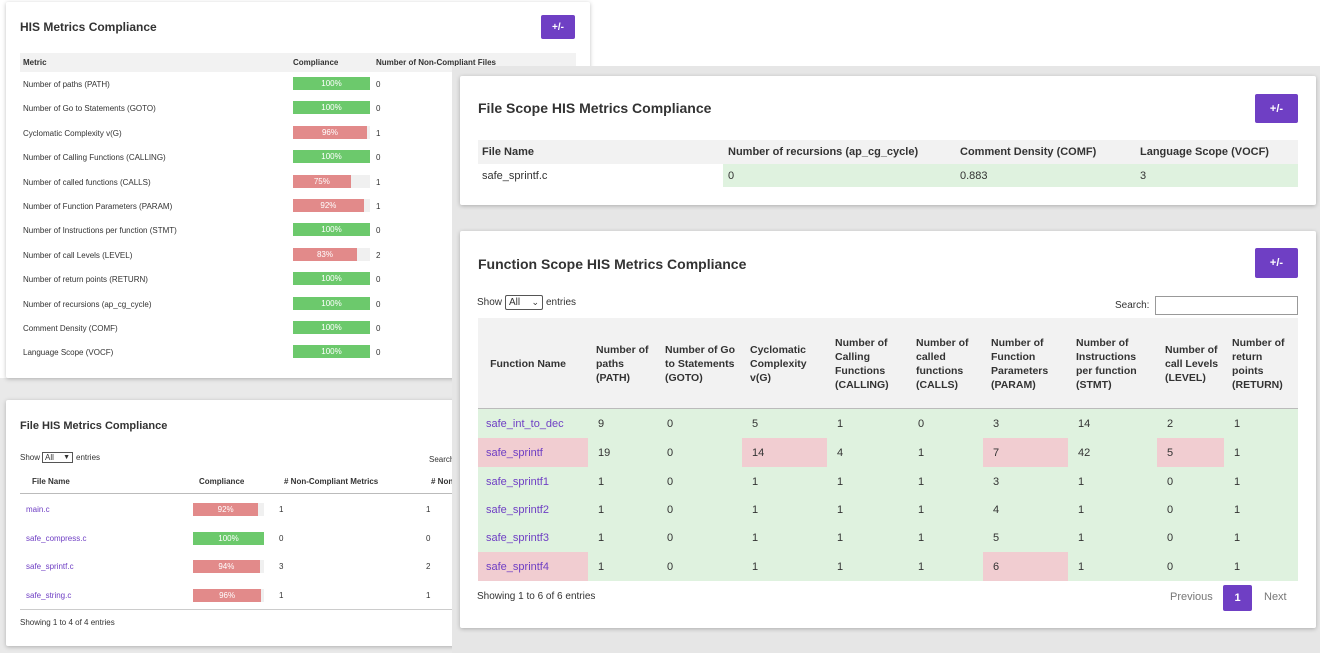 This screenshot has width=1320, height=653. I want to click on function-metric-value: 9, so click(601, 424).